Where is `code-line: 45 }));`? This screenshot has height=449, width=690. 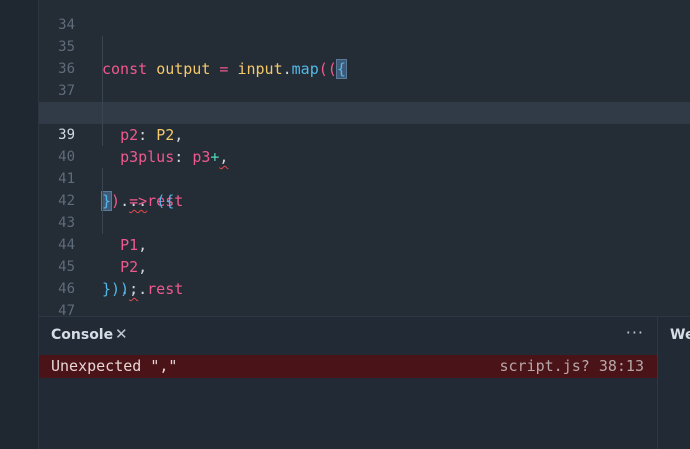 code-line: 45 })); is located at coordinates (364, 266).